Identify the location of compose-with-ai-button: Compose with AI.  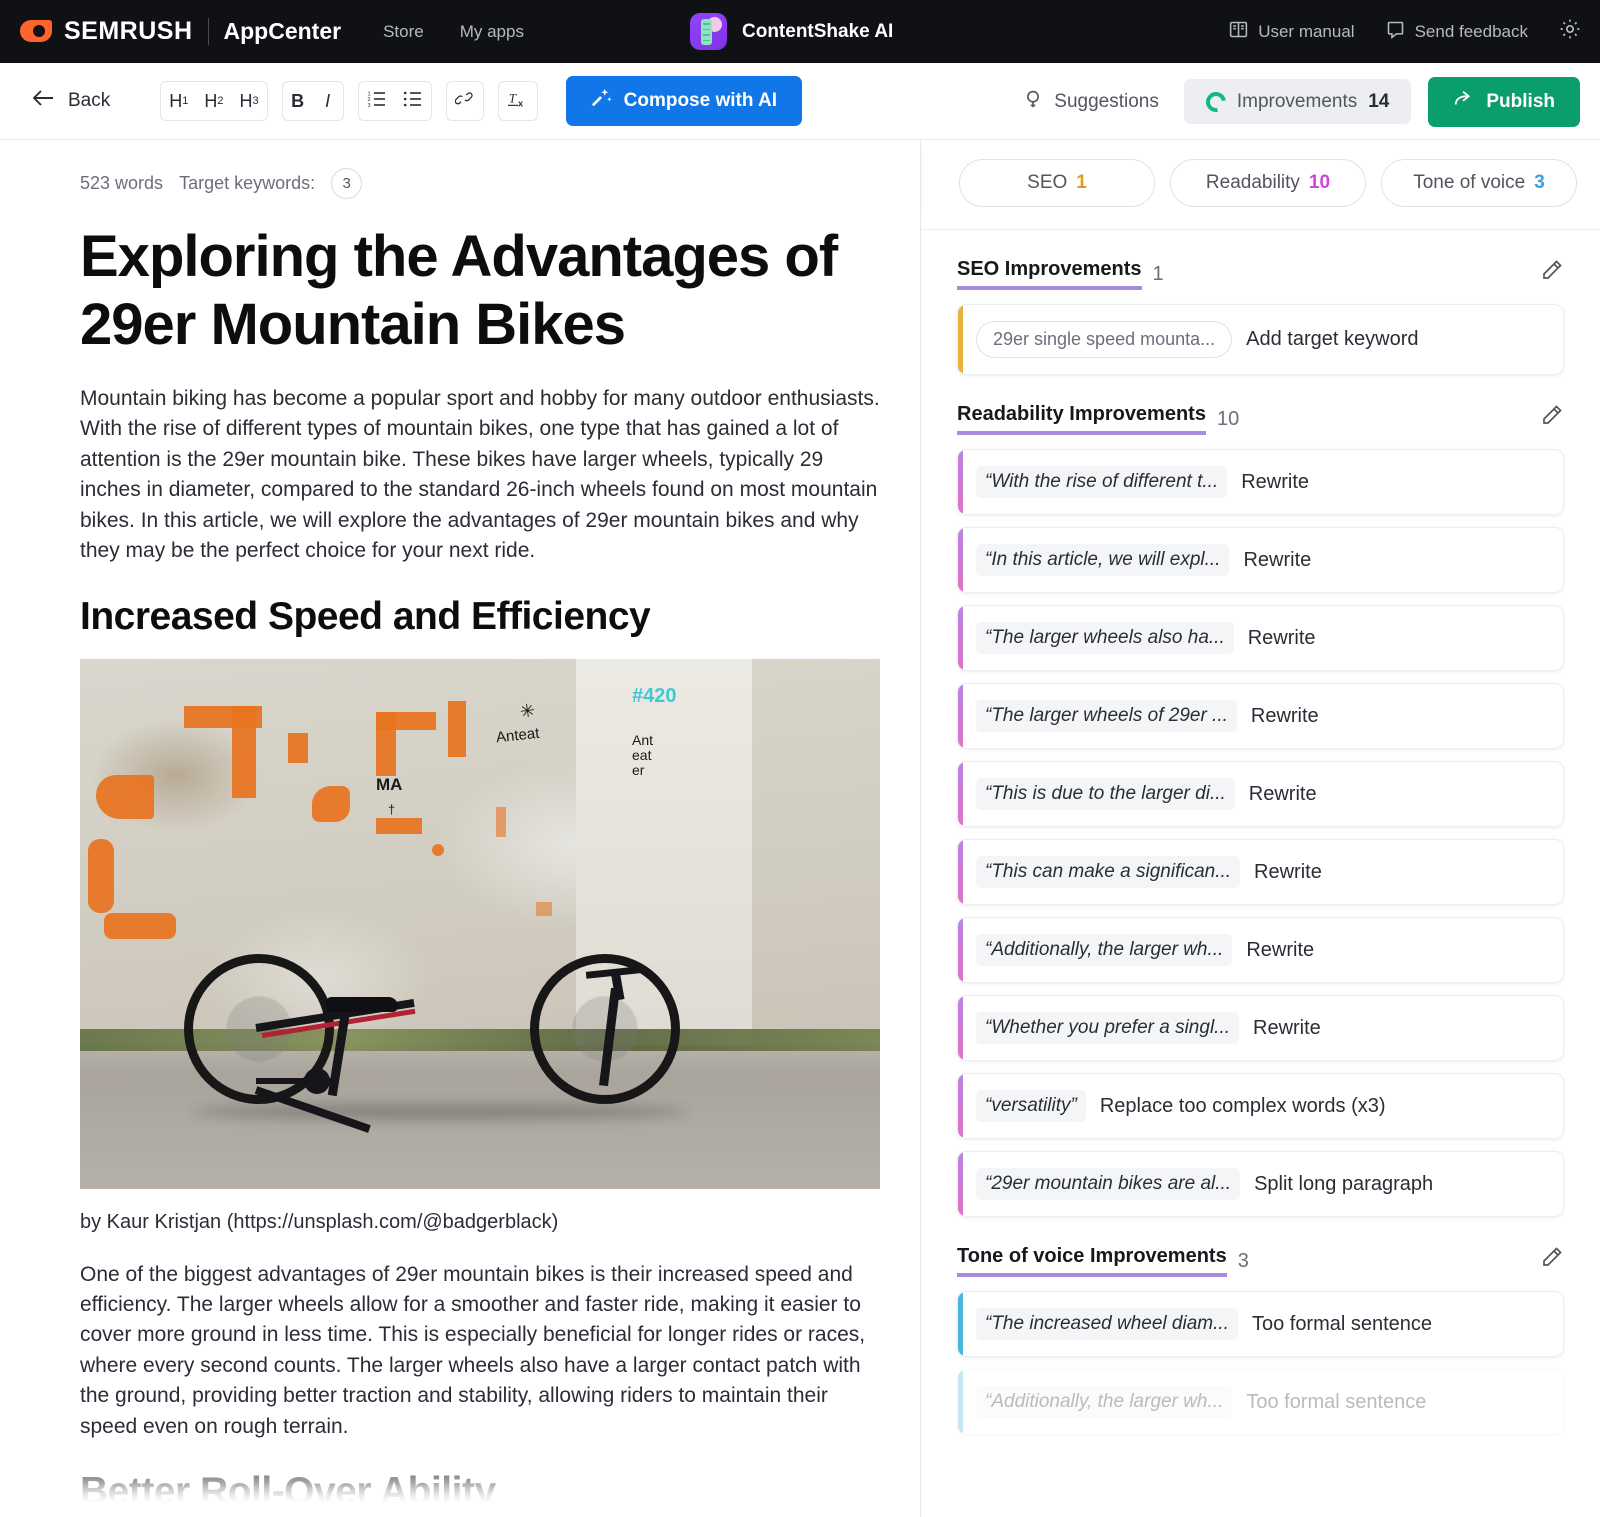
(684, 101).